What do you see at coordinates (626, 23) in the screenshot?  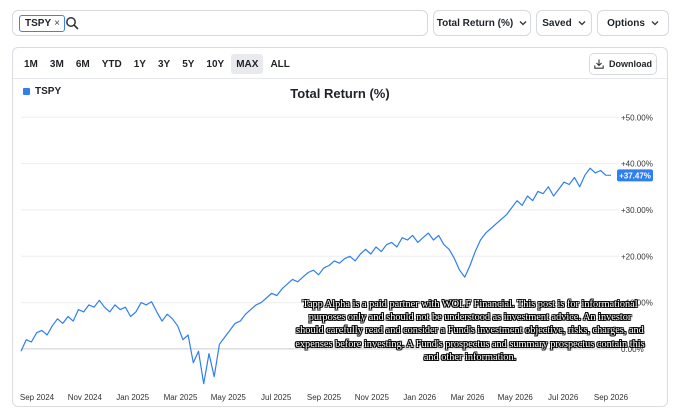 I see `options-dropdown-label: Options` at bounding box center [626, 23].